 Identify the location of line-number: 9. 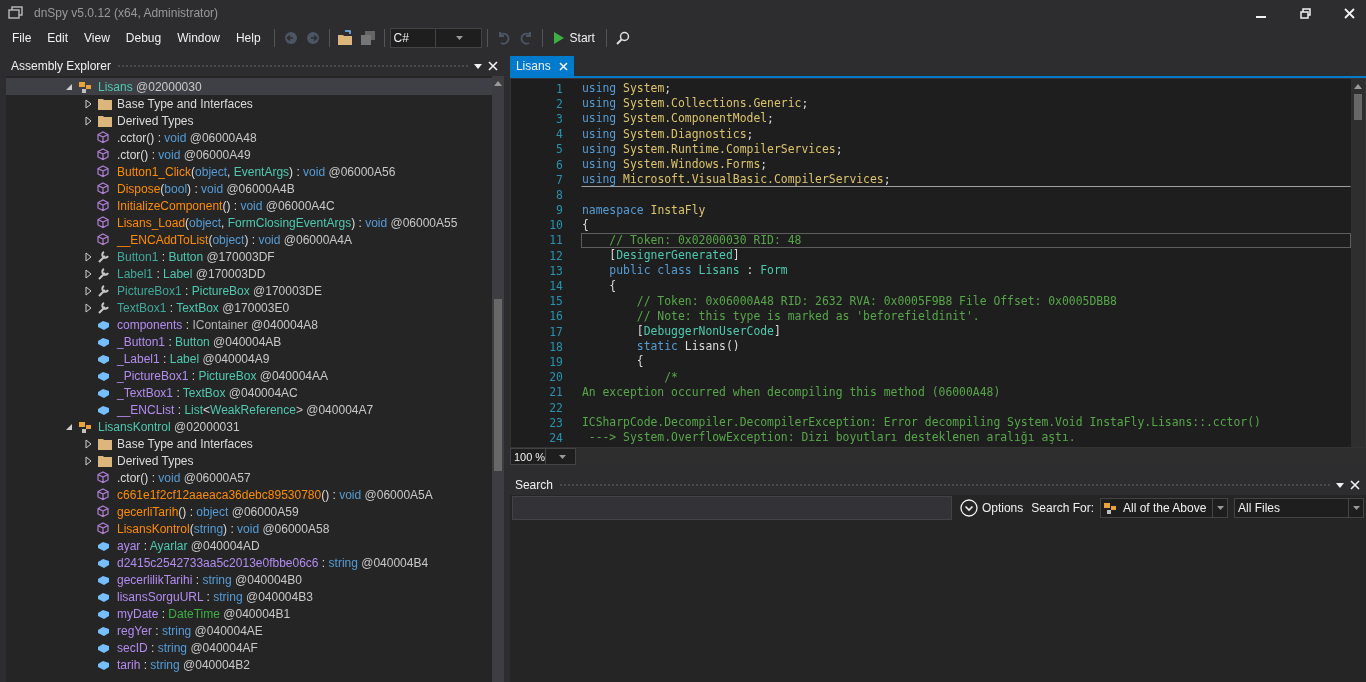
(559, 210).